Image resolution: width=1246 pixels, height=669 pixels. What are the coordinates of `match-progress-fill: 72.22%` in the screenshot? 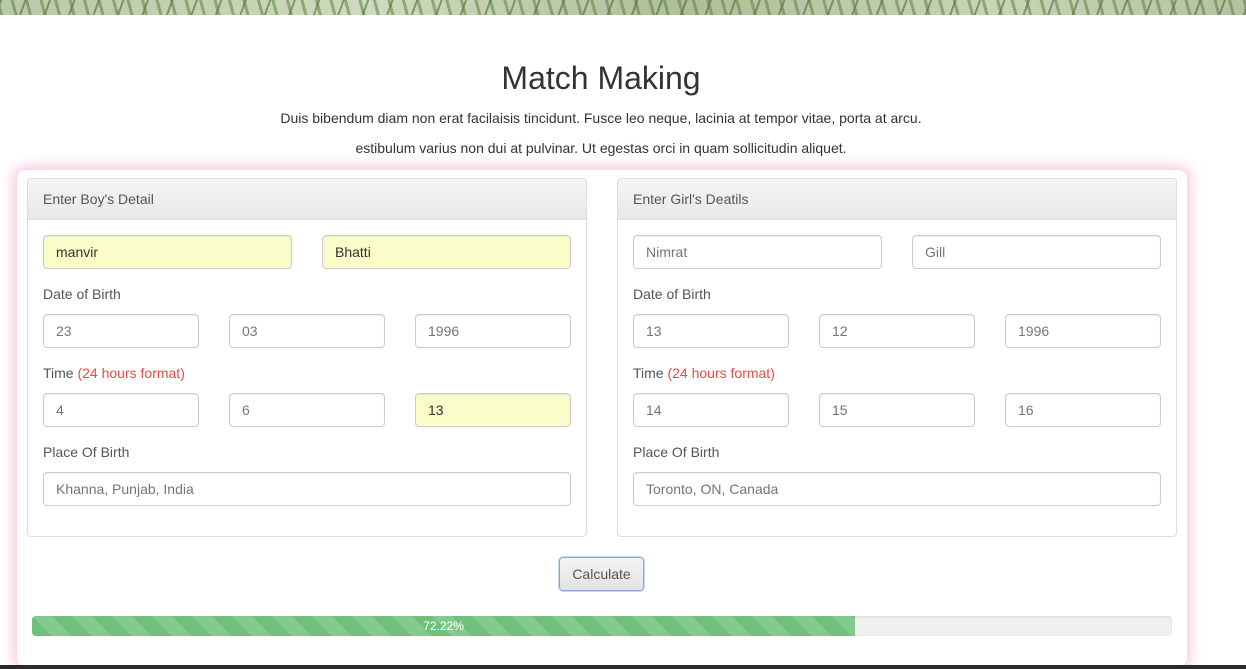 It's located at (444, 626).